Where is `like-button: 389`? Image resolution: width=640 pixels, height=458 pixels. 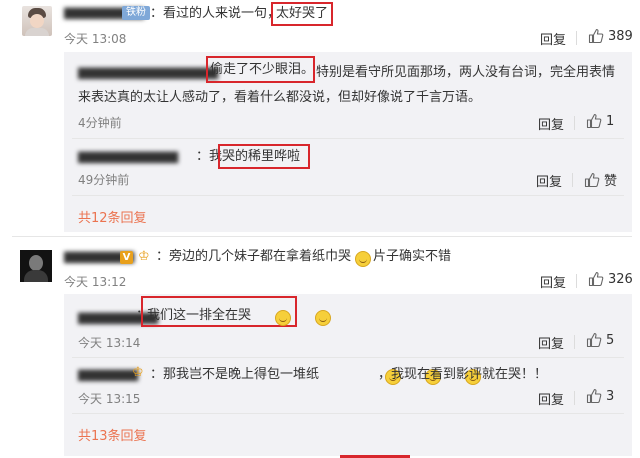 like-button: 389 is located at coordinates (610, 36).